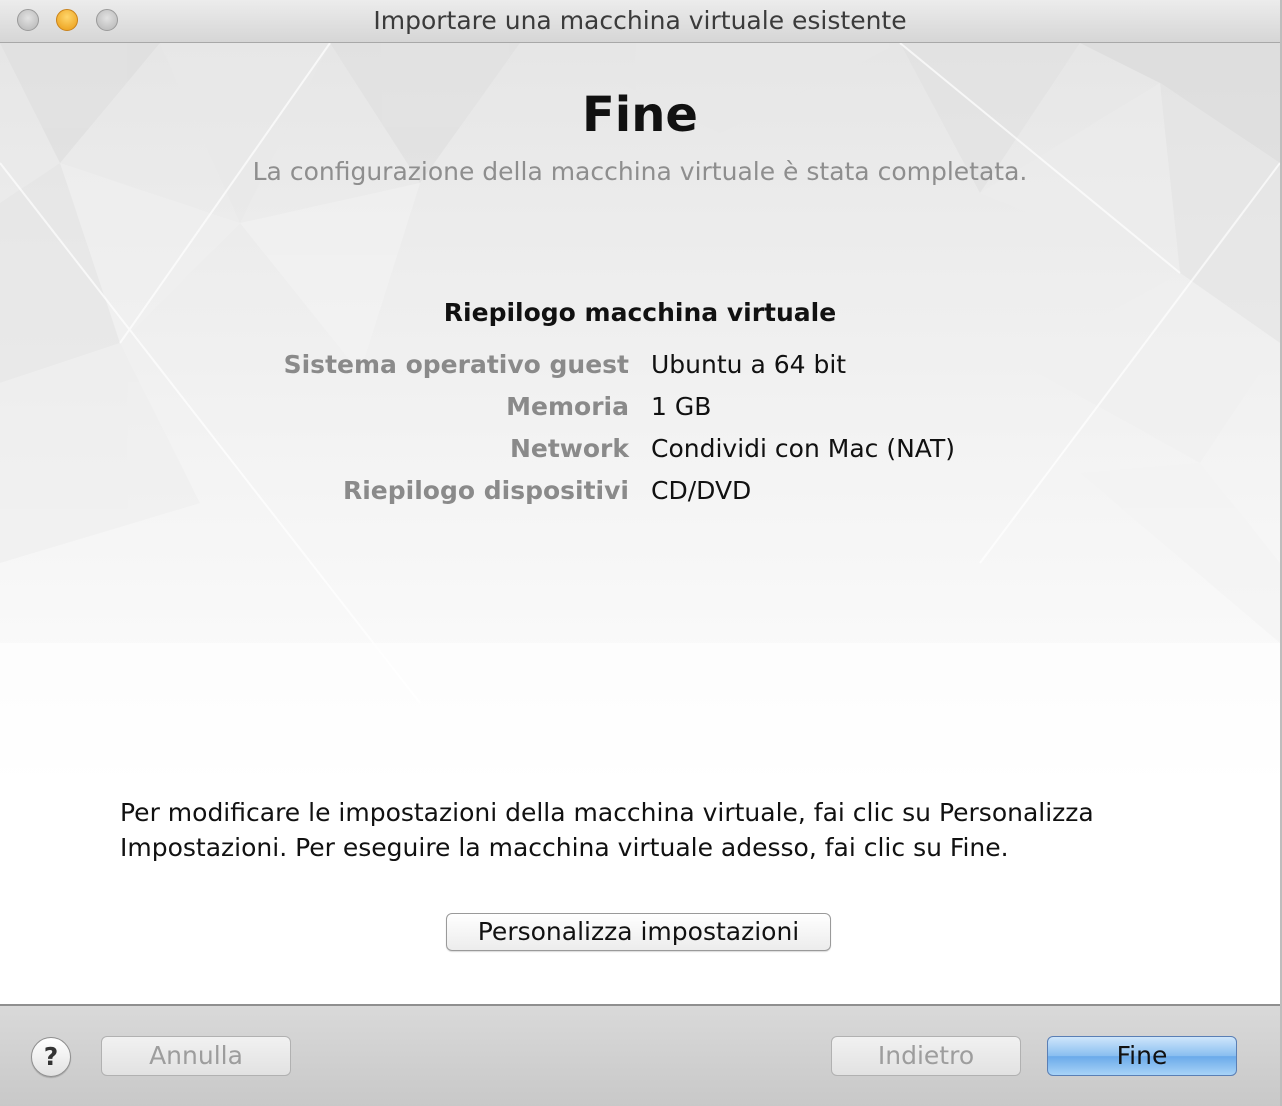  What do you see at coordinates (681, 406) in the screenshot?
I see `summary-value: 1 GB` at bounding box center [681, 406].